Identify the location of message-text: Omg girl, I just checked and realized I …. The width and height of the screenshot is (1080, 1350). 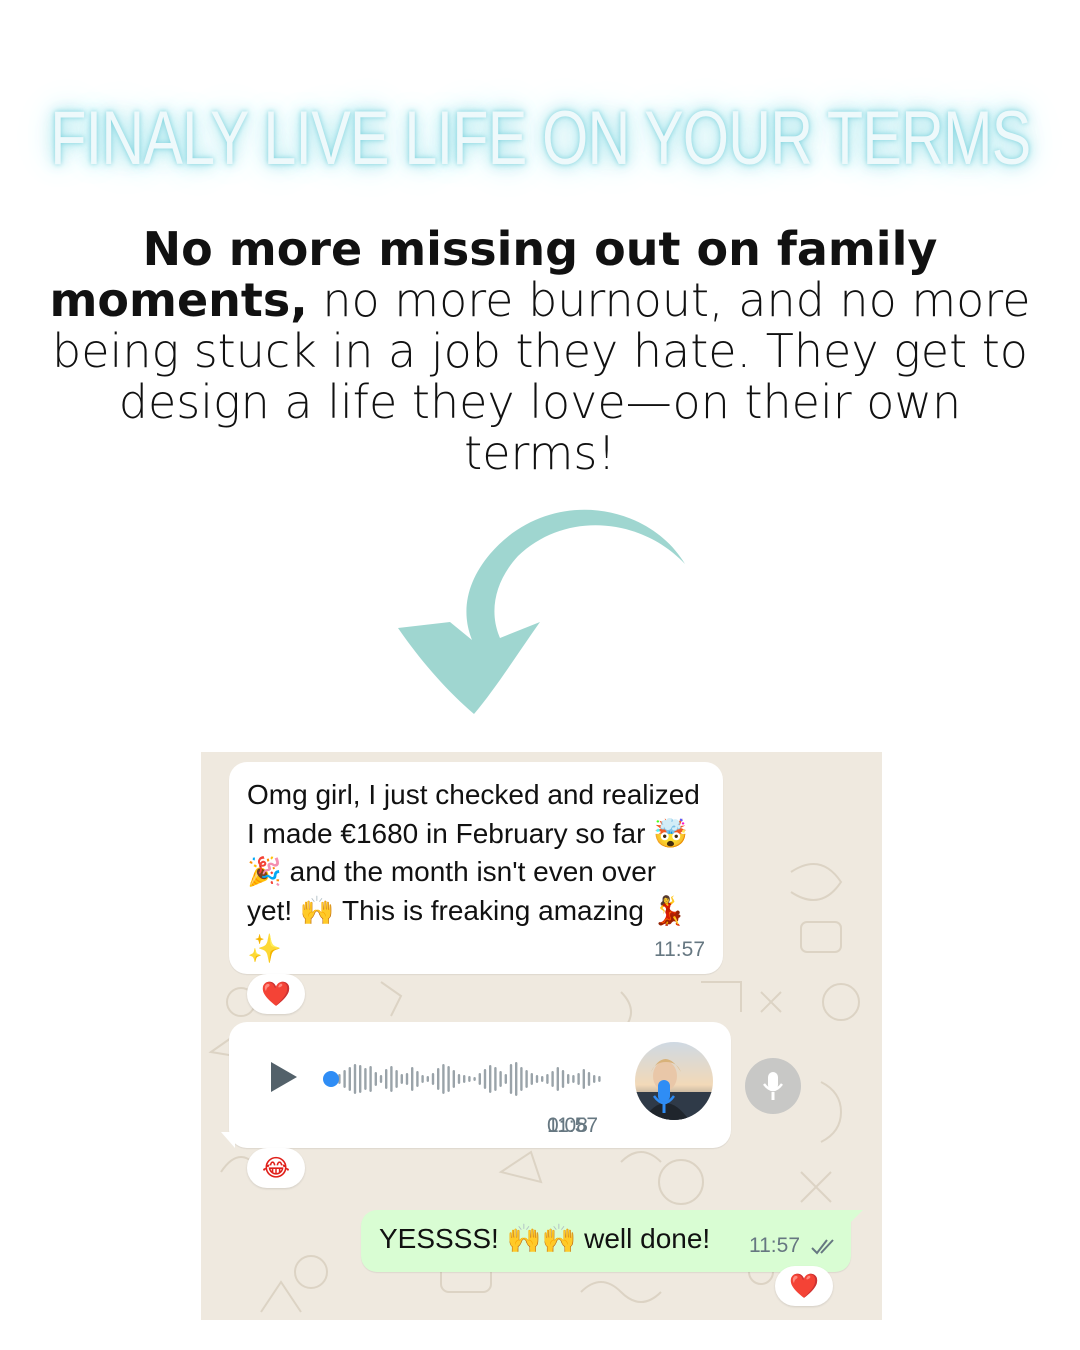
(473, 871).